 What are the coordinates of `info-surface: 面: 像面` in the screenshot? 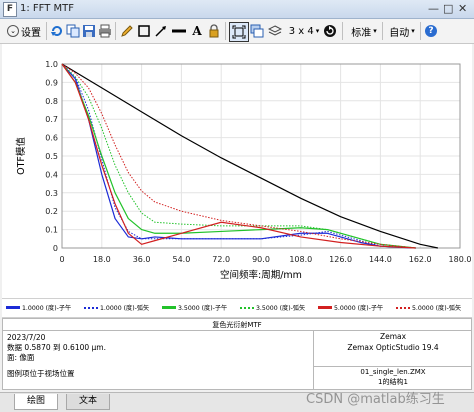 It's located at (21, 357).